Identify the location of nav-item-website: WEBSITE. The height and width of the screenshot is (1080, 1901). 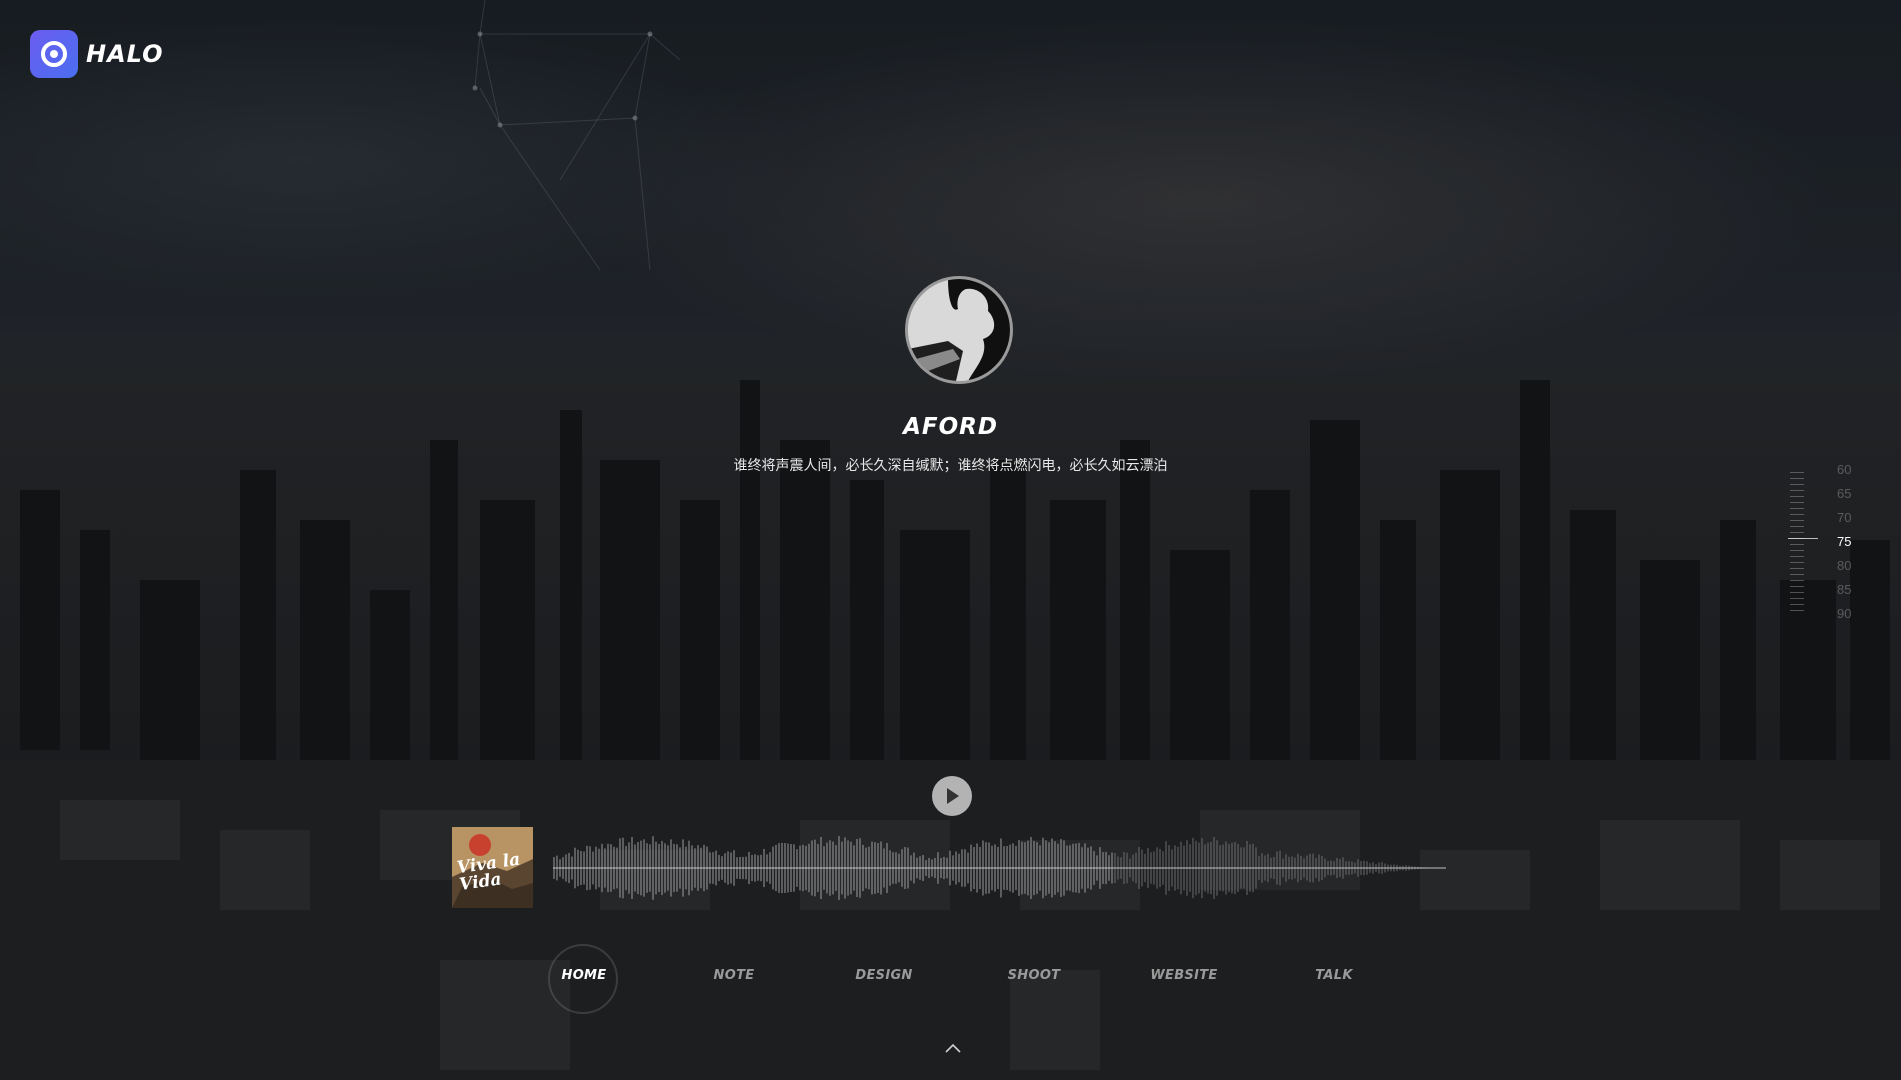
(1183, 975).